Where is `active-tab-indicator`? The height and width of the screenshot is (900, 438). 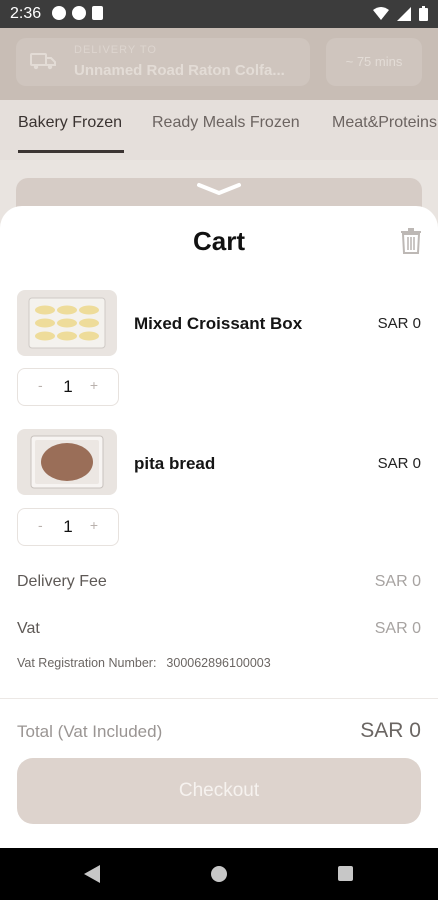
active-tab-indicator is located at coordinates (71, 151).